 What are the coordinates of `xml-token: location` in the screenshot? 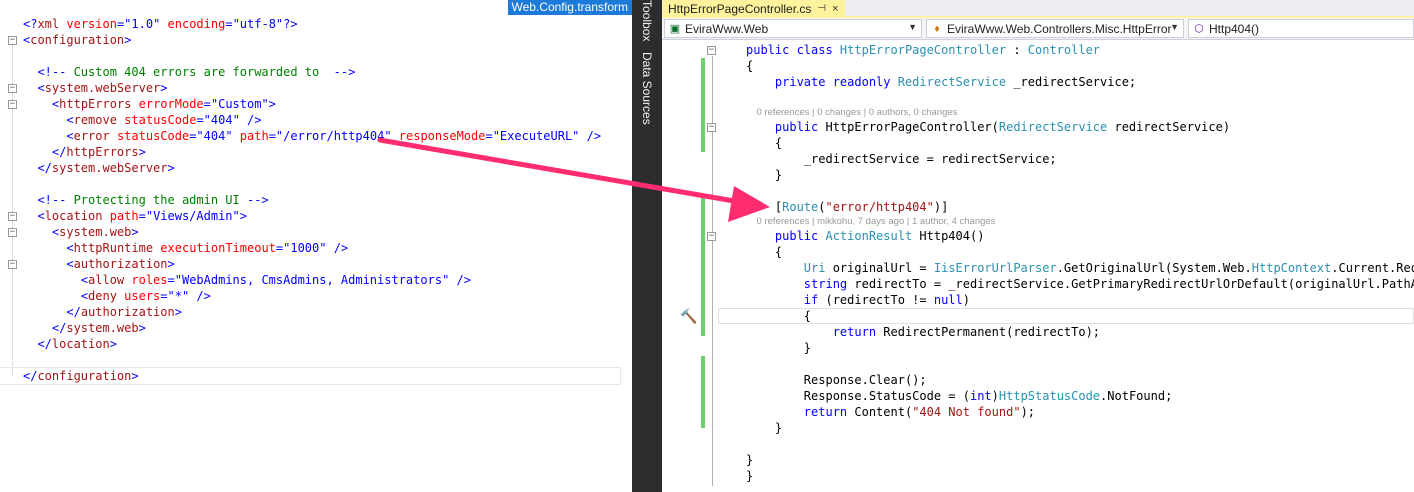 It's located at (80, 344).